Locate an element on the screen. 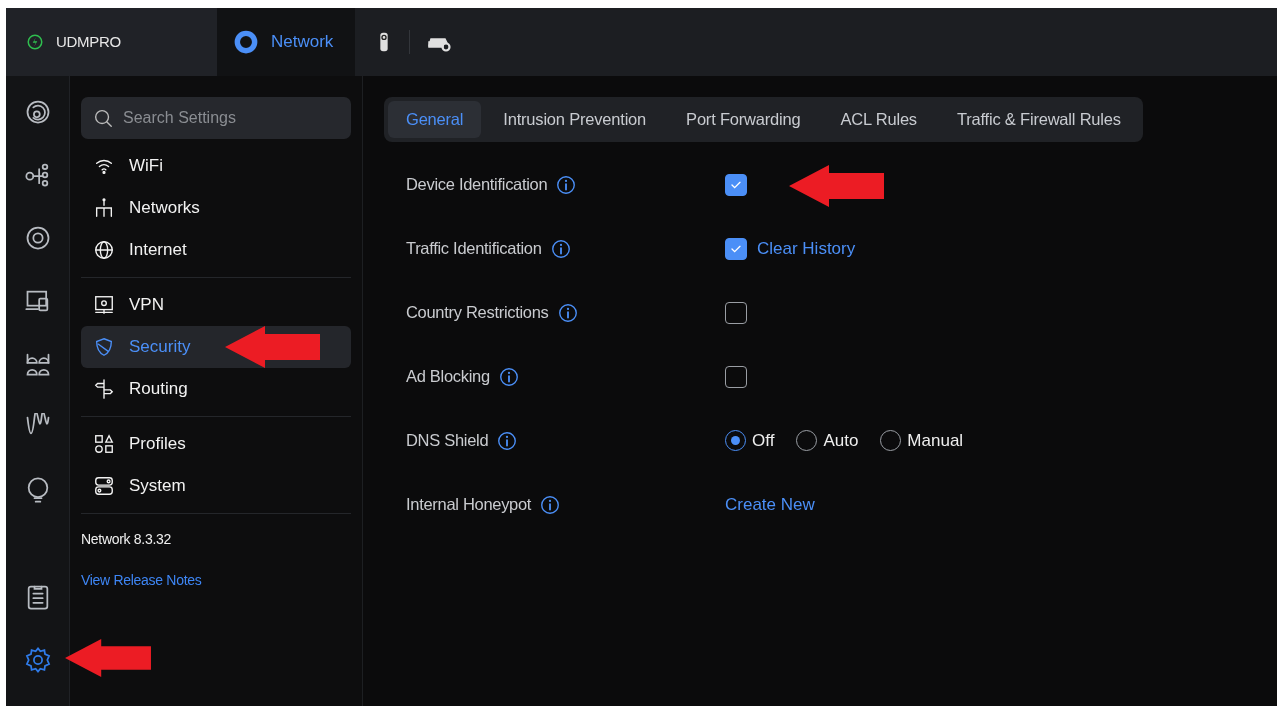  nav-item: Routing is located at coordinates (216, 389).